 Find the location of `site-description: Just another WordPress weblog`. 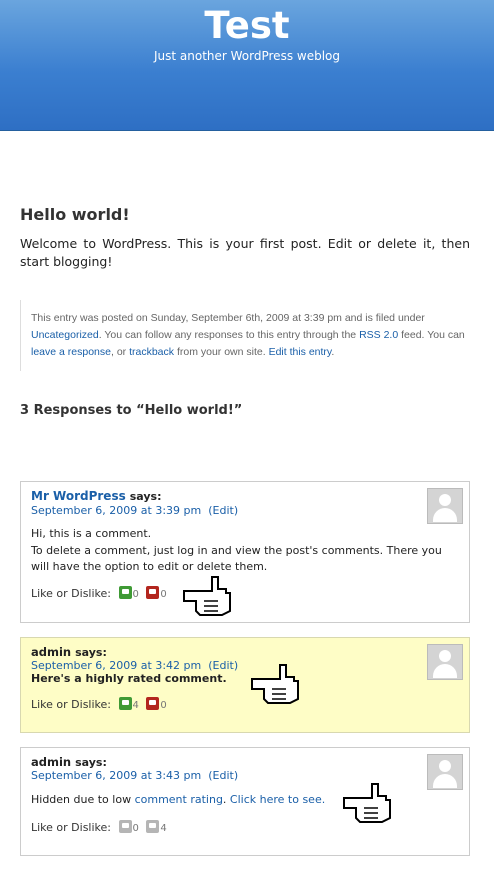

site-description: Just another WordPress weblog is located at coordinates (246, 56).